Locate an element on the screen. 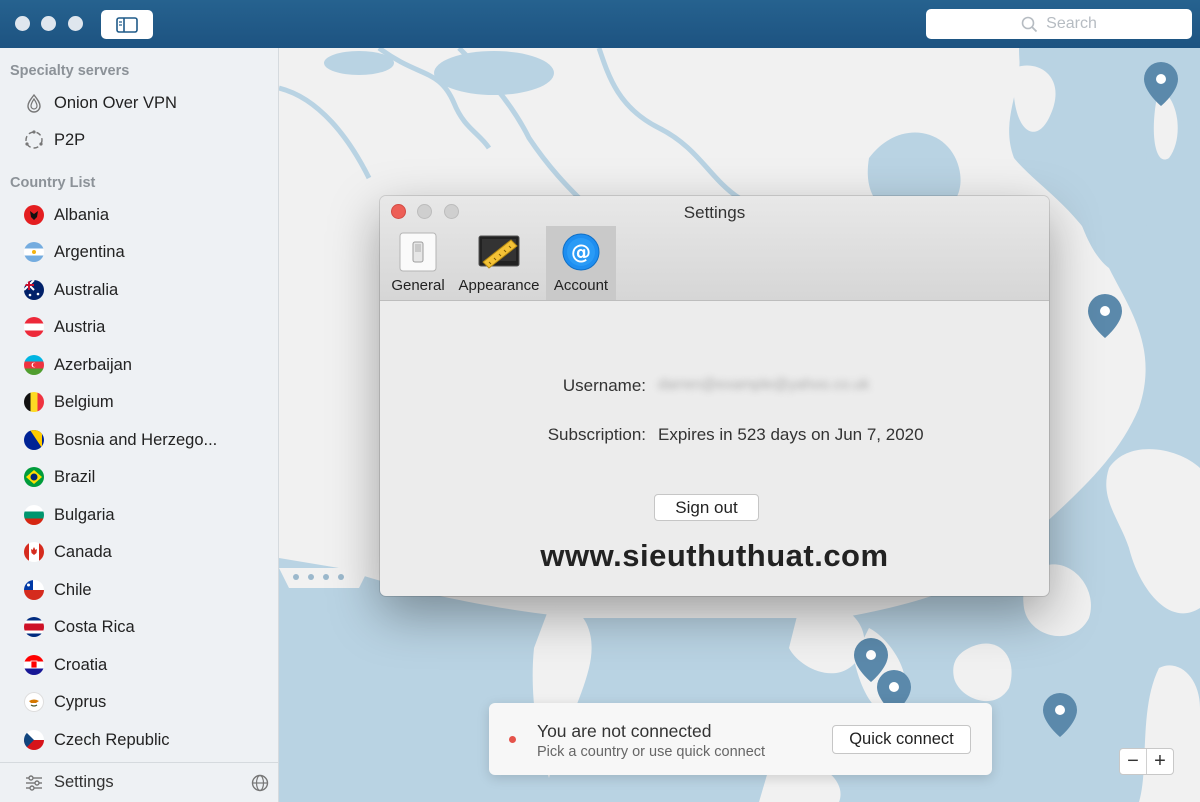 The width and height of the screenshot is (1200, 802). tab-label: Appearance is located at coordinates (499, 285).